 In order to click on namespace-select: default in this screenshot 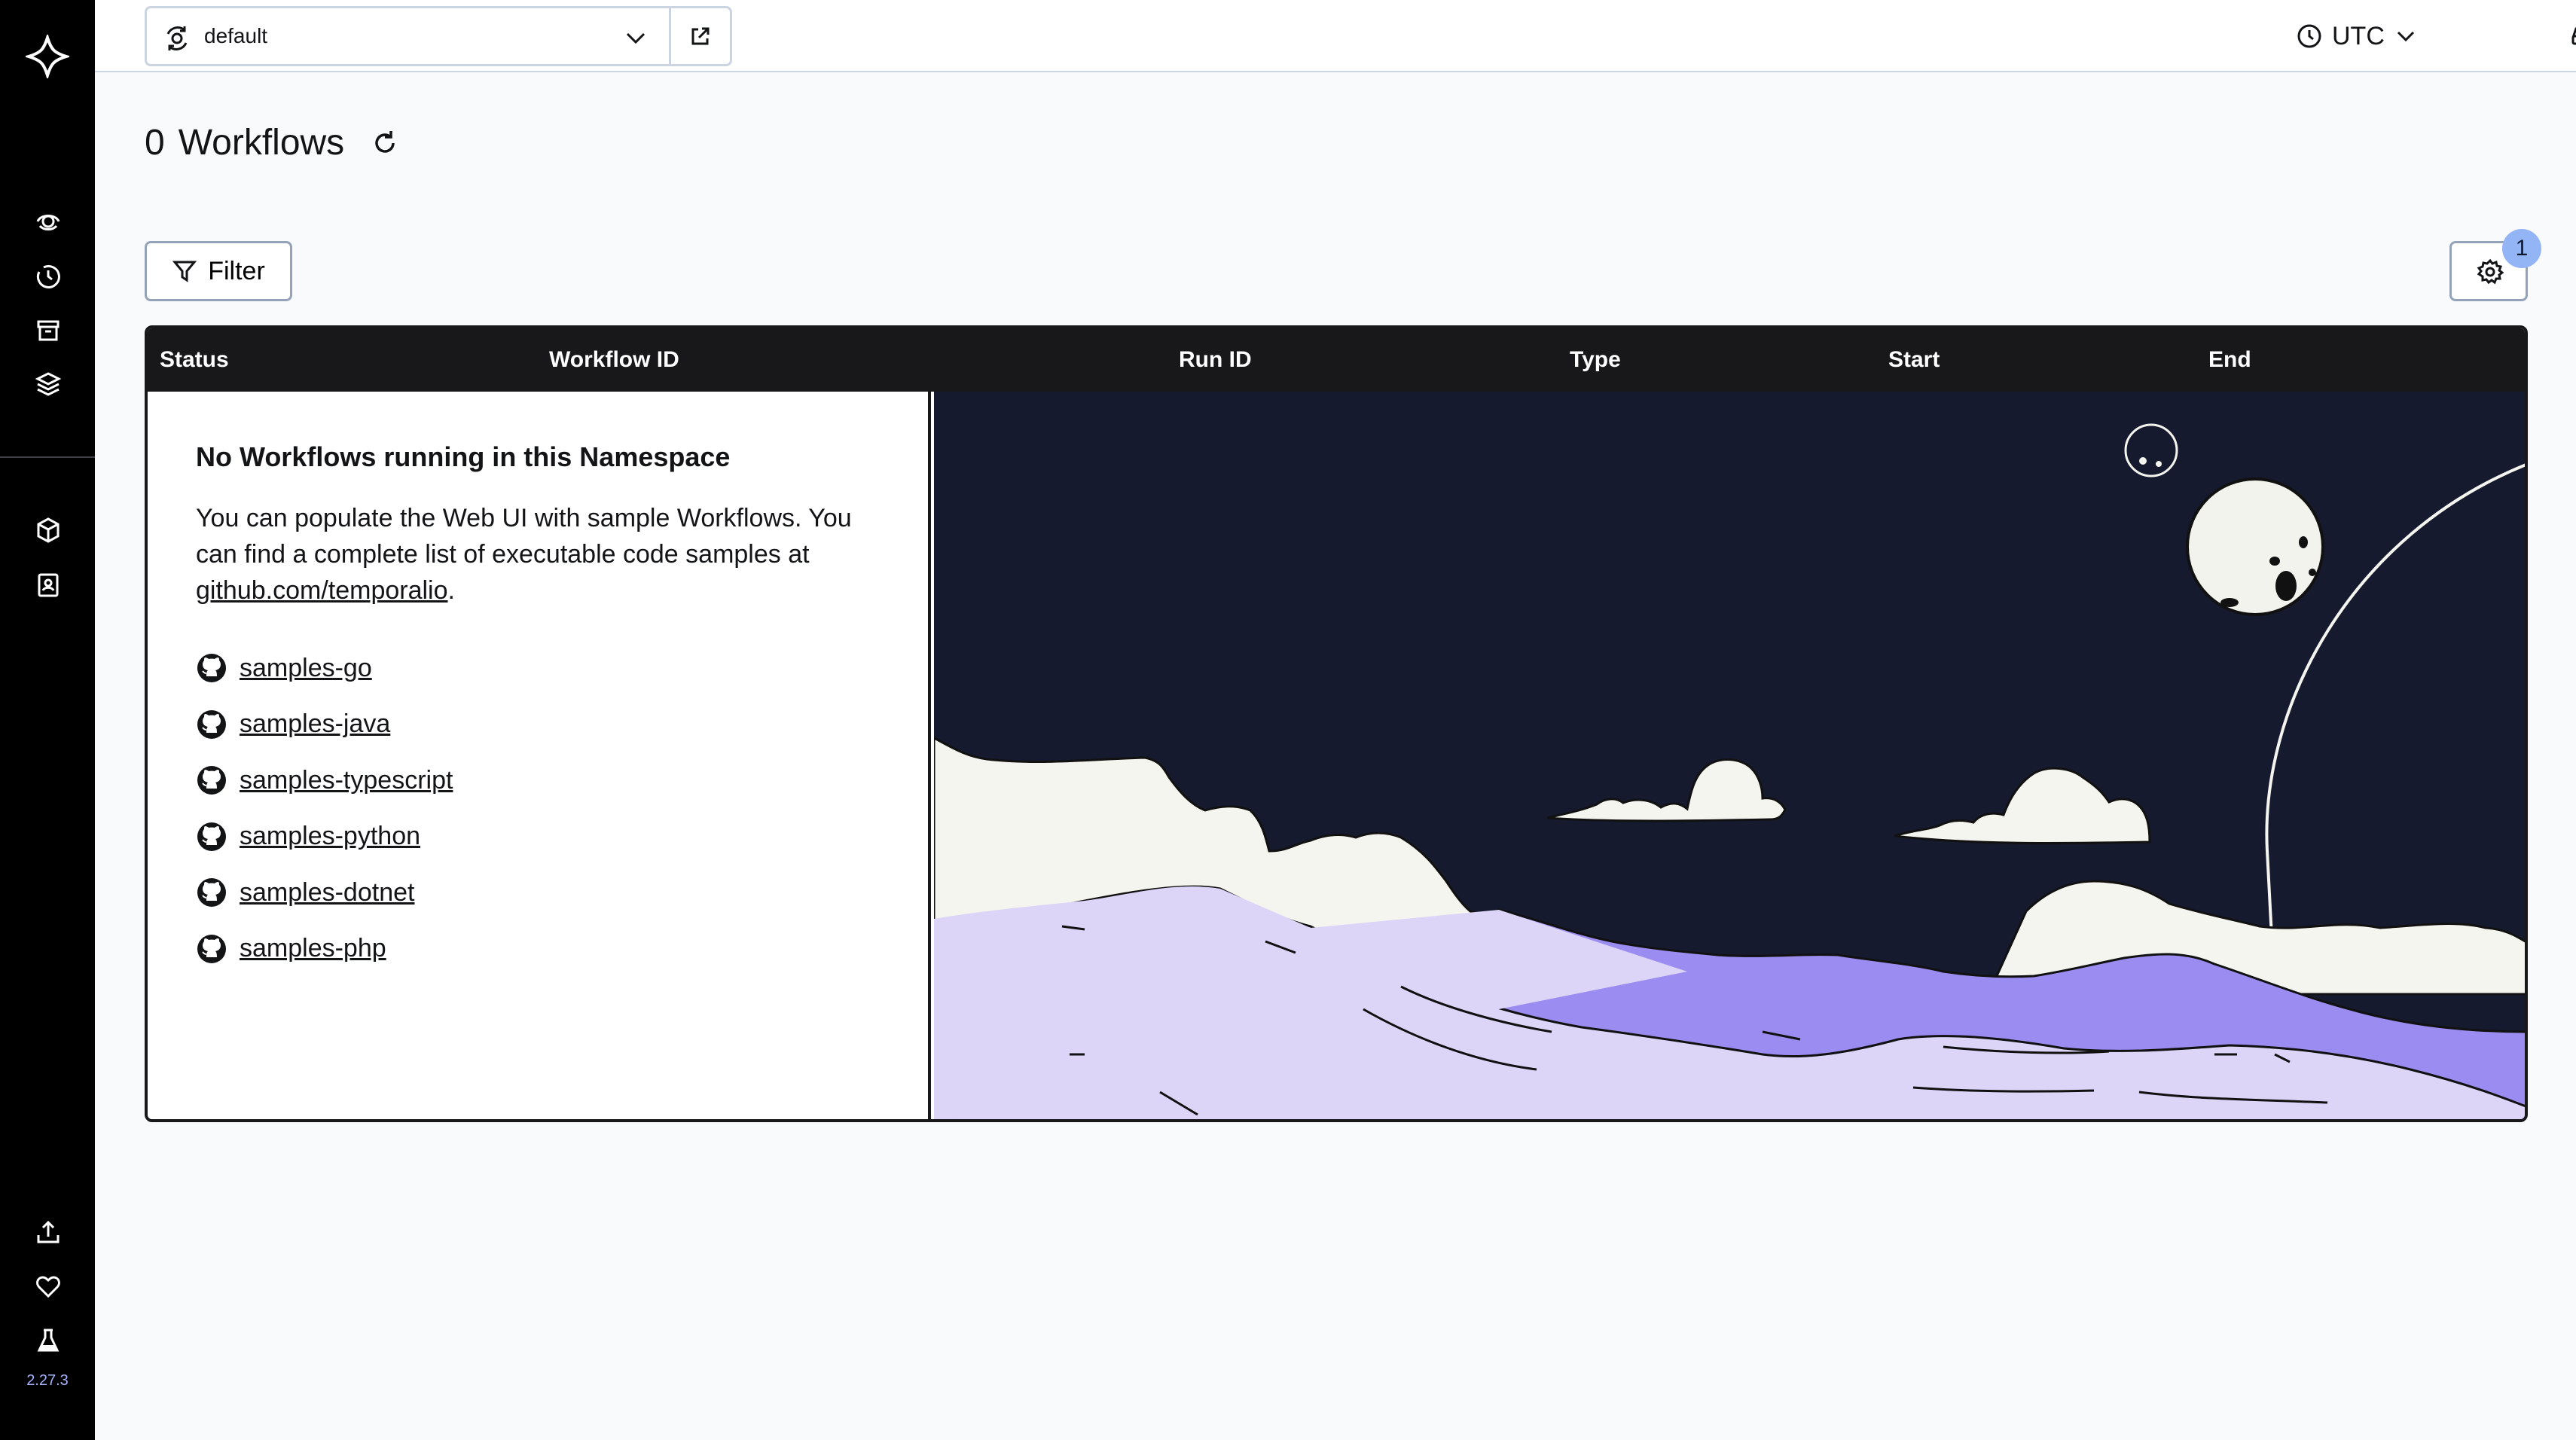, I will do `click(438, 36)`.